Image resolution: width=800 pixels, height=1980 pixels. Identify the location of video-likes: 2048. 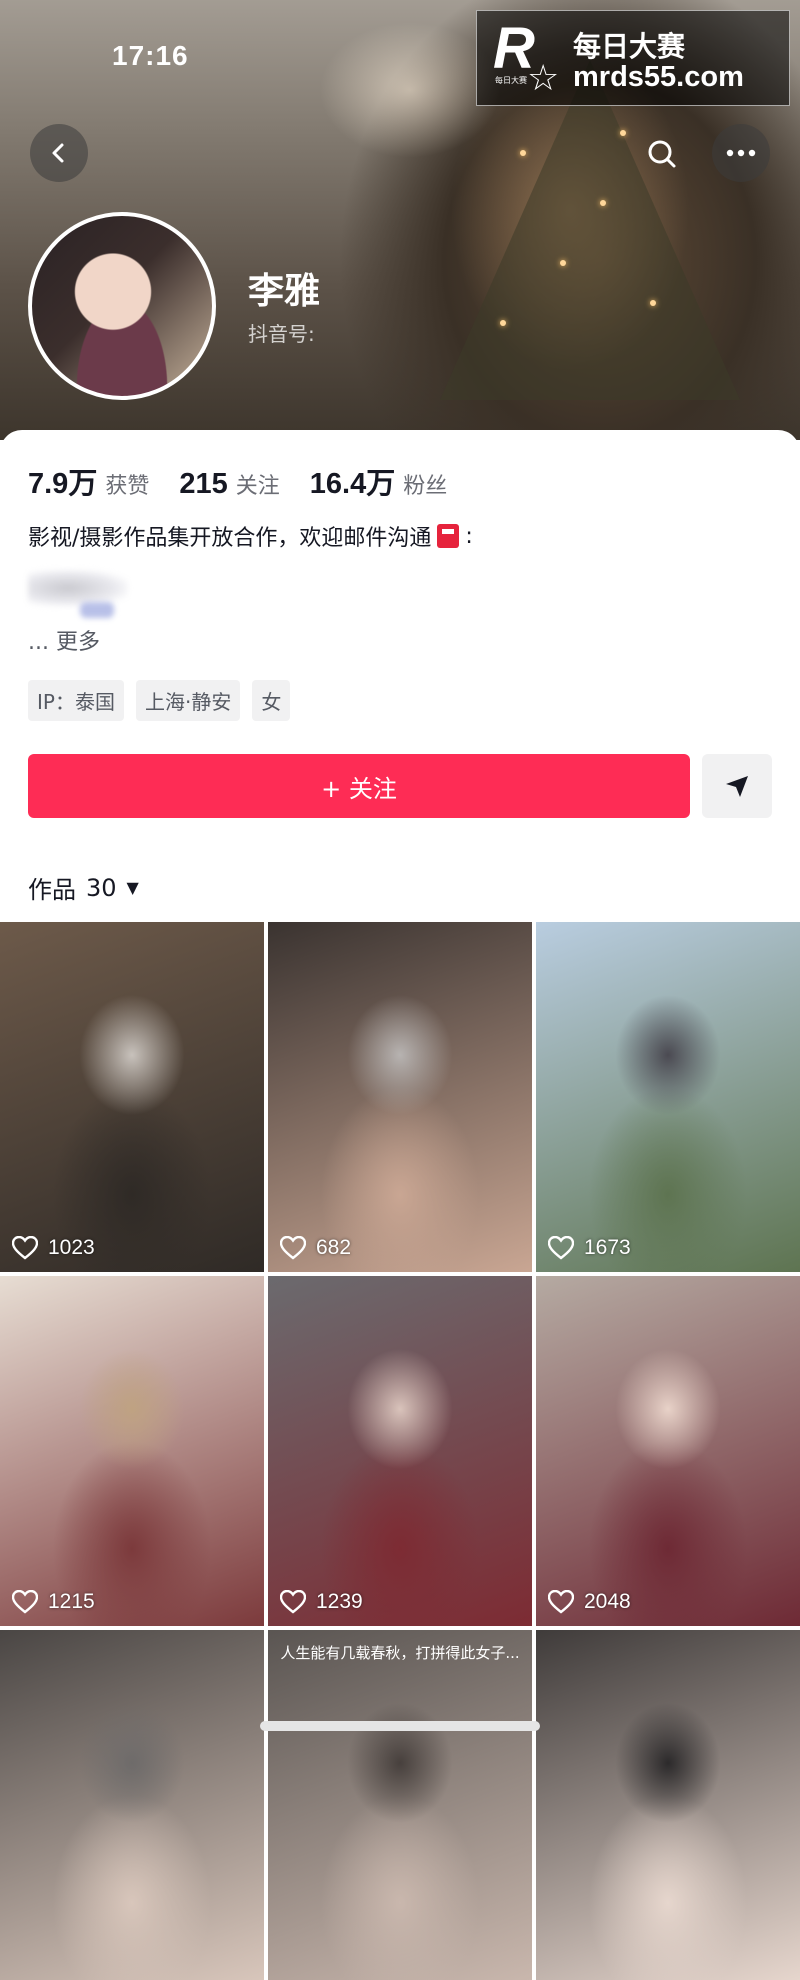
(589, 1602).